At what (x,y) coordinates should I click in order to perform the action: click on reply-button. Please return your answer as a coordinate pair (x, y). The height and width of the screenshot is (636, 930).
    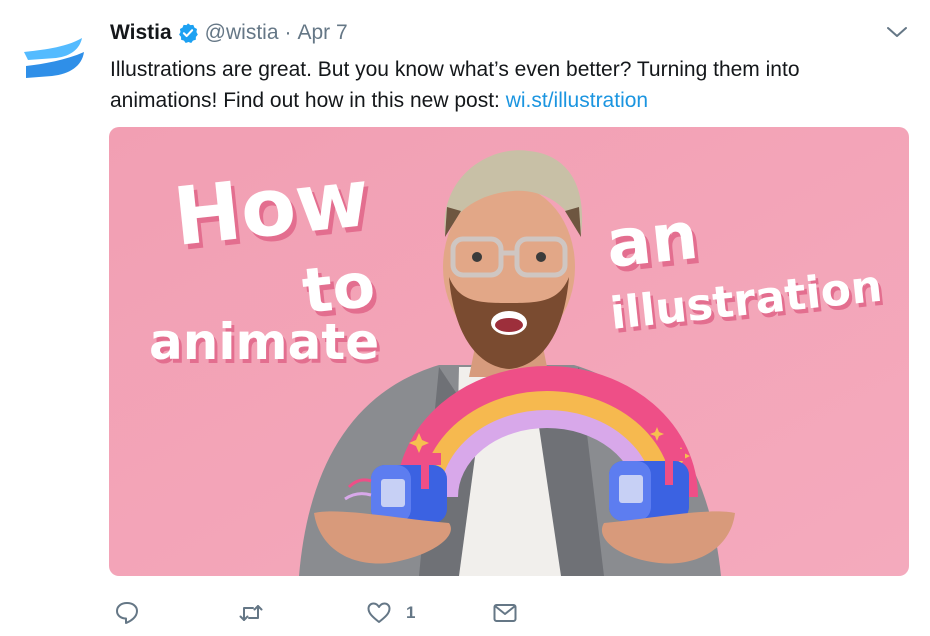
    Looking at the image, I should click on (127, 613).